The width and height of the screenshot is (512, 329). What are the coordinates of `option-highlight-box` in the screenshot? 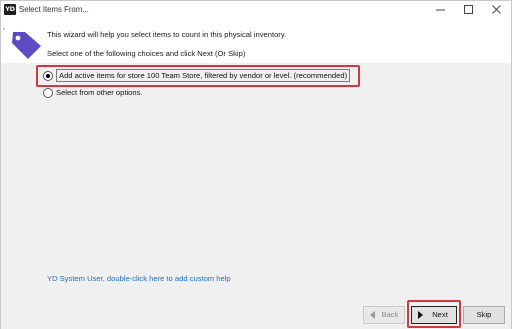 It's located at (198, 76).